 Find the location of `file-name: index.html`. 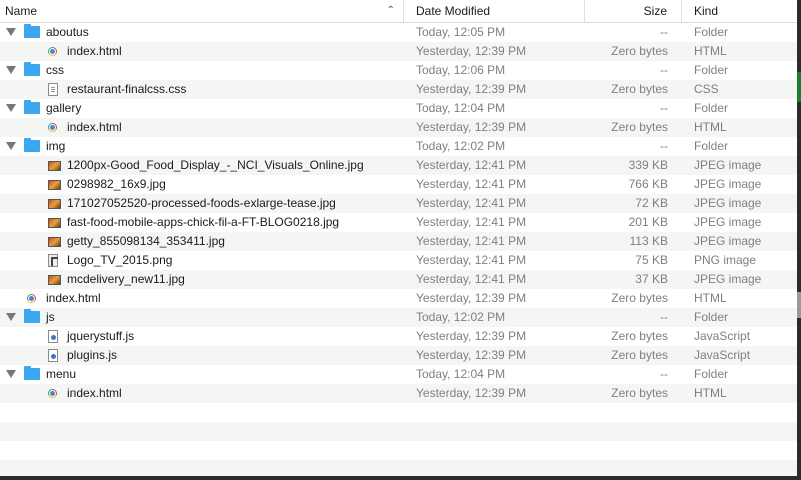

file-name: index.html is located at coordinates (94, 393).